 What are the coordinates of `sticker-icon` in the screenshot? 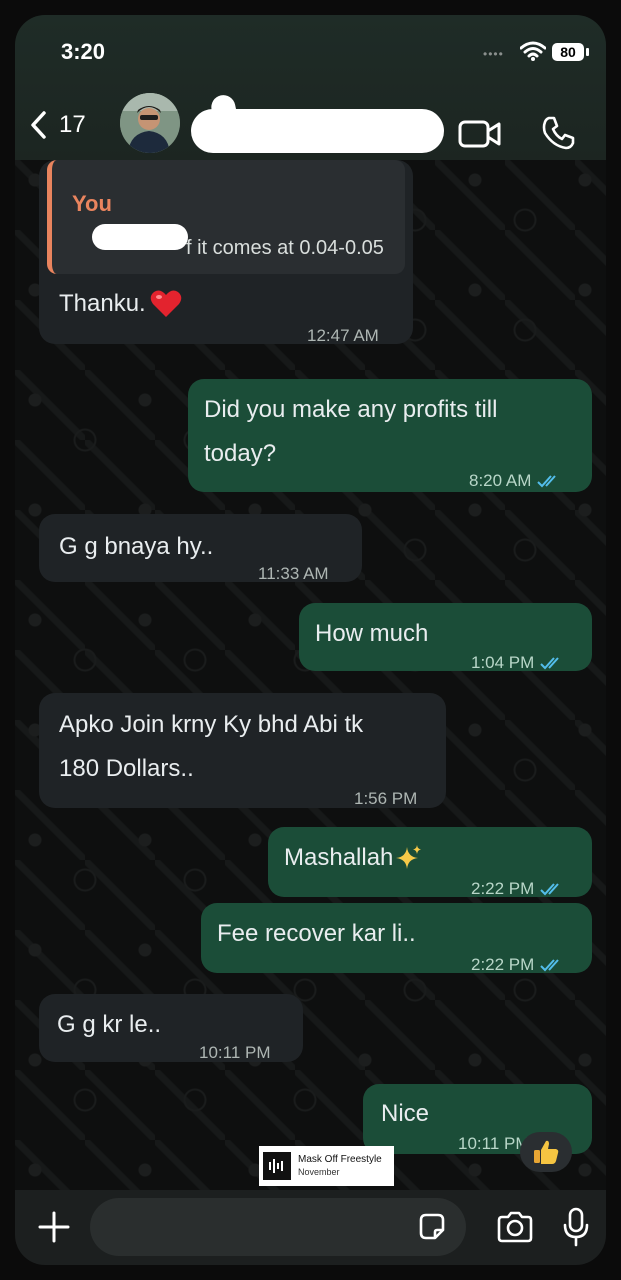 It's located at (432, 1227).